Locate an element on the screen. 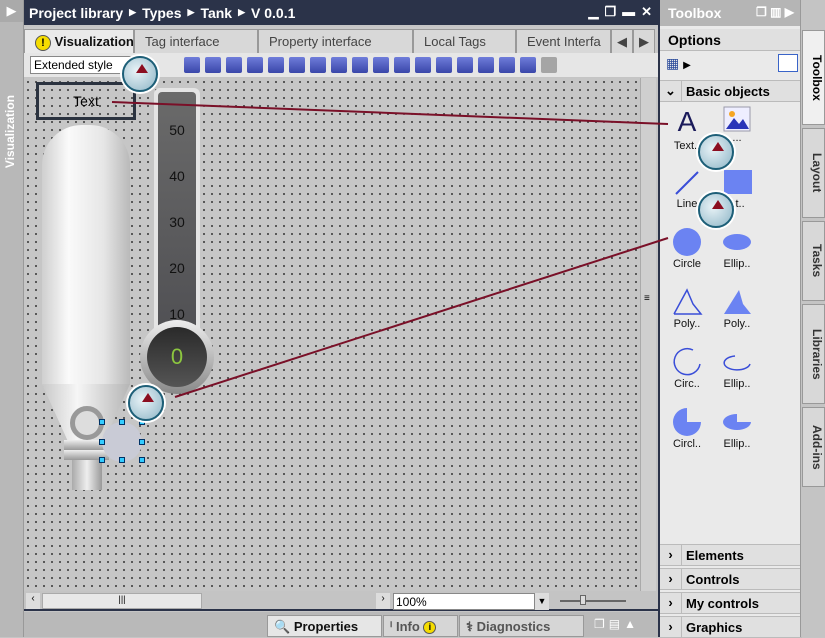 This screenshot has height=638, width=825. breadcrumb-1: Types is located at coordinates (161, 13).